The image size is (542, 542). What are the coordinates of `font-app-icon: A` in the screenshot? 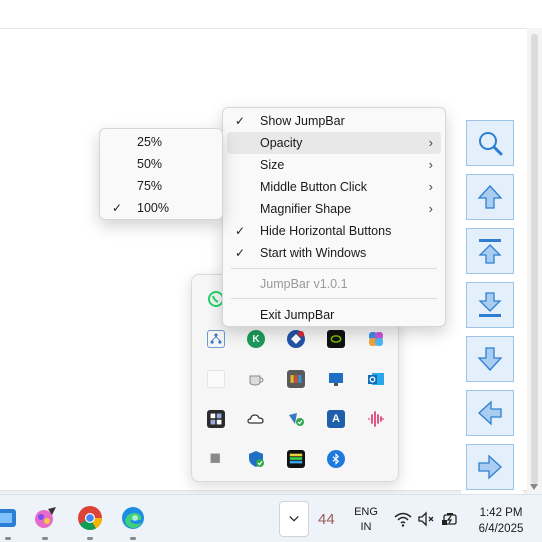 It's located at (336, 419).